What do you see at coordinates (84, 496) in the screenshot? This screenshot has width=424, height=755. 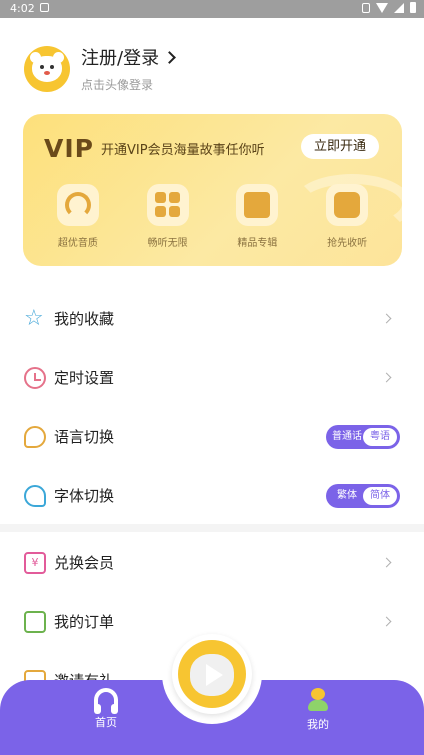 I see `menu-label: 字体切换` at bounding box center [84, 496].